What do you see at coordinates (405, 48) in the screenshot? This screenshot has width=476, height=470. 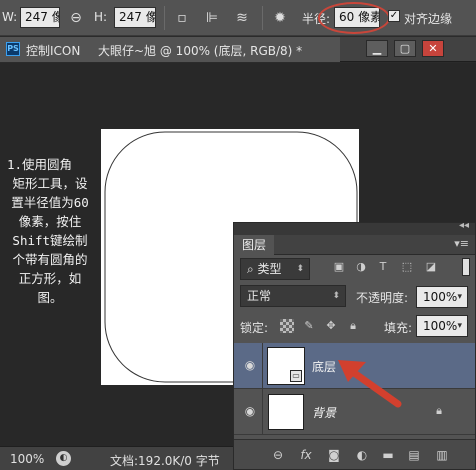 I see `maximize-button: ▢` at bounding box center [405, 48].